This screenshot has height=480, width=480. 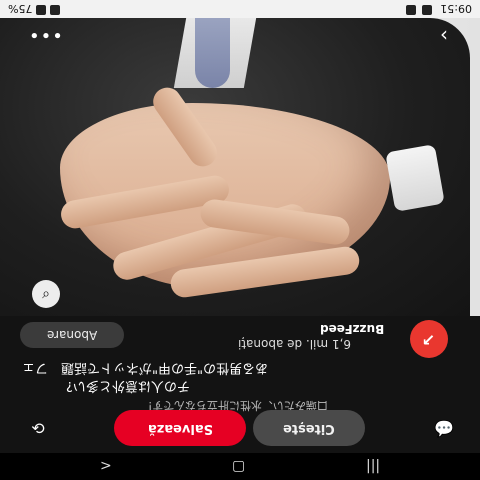 I want to click on save-button: Salvează, so click(x=180, y=428).